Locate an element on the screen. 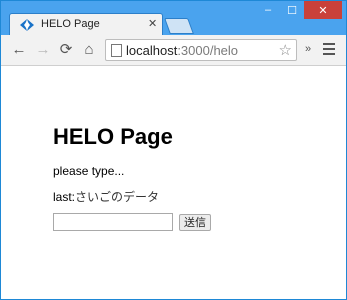 Image resolution: width=347 pixels, height=300 pixels. last-data-line: last:さいごのデータ is located at coordinates (106, 196).